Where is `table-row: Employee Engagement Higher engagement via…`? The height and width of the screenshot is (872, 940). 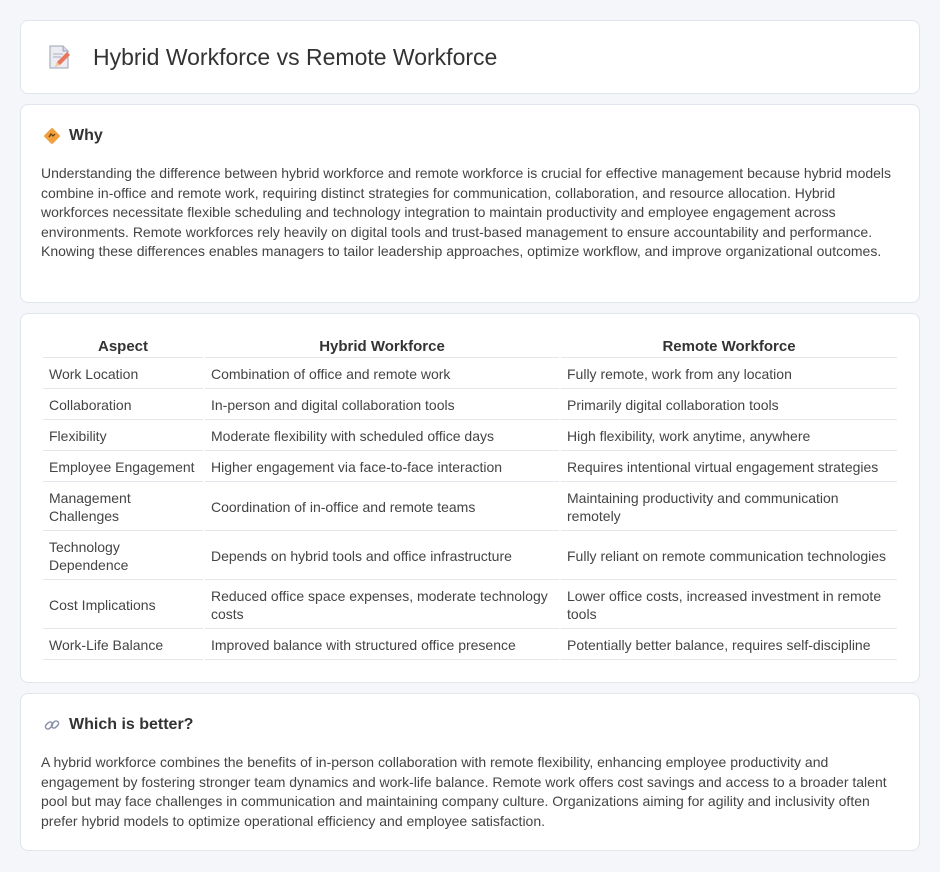 table-row: Employee Engagement Higher engagement via… is located at coordinates (470, 466).